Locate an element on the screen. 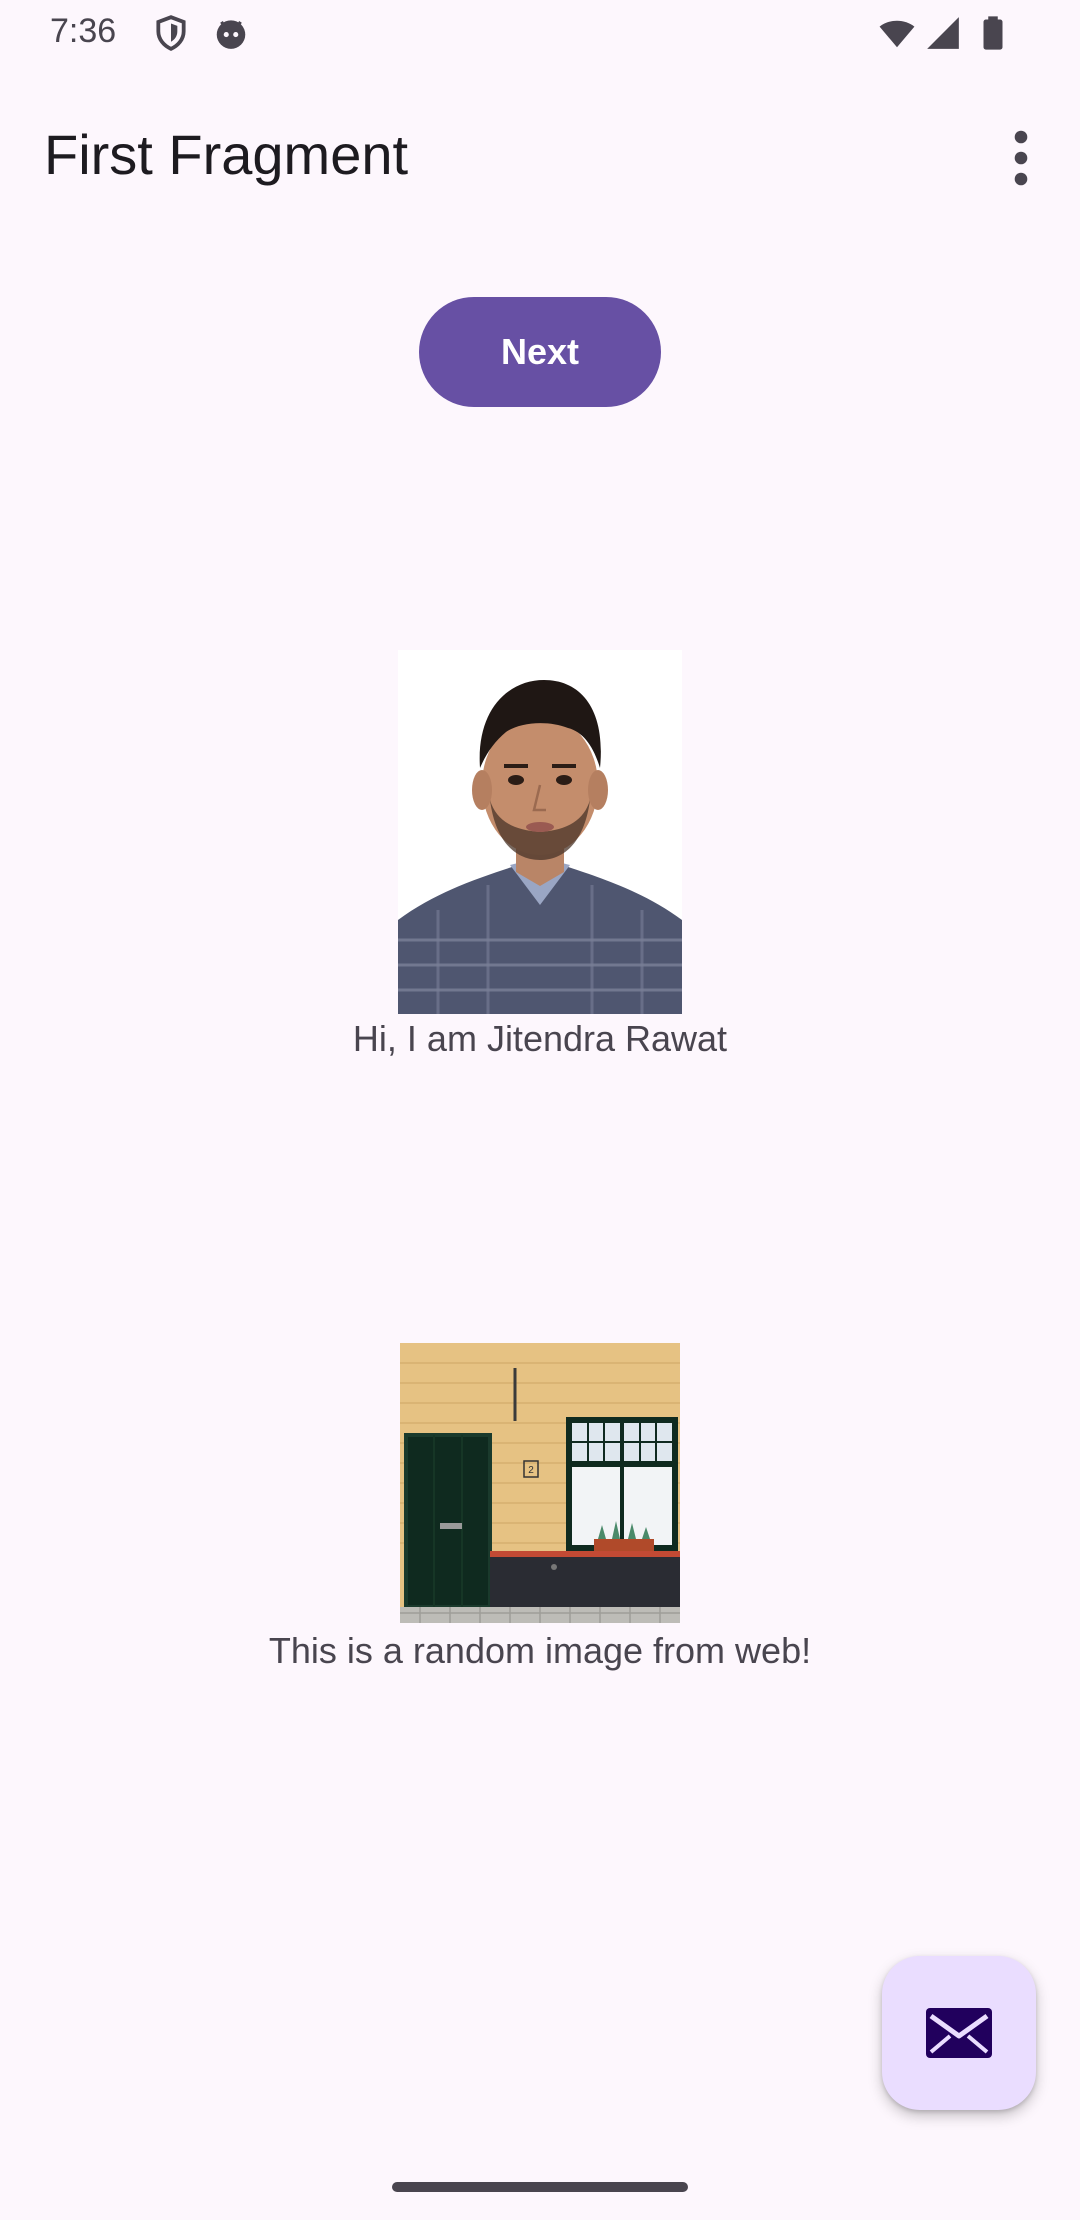 The height and width of the screenshot is (2220, 1080). email-fab is located at coordinates (959, 2033).